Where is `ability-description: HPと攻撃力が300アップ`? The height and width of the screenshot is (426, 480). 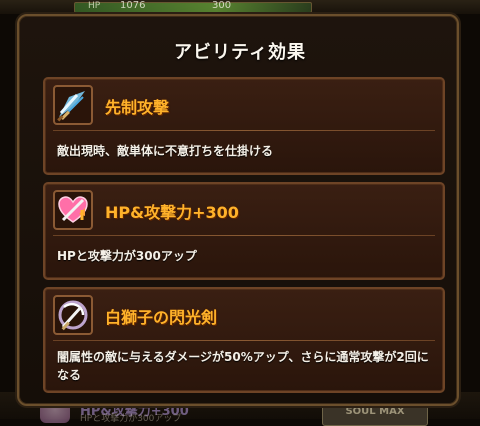
ability-description: HPと攻撃力が300アップ is located at coordinates (127, 256).